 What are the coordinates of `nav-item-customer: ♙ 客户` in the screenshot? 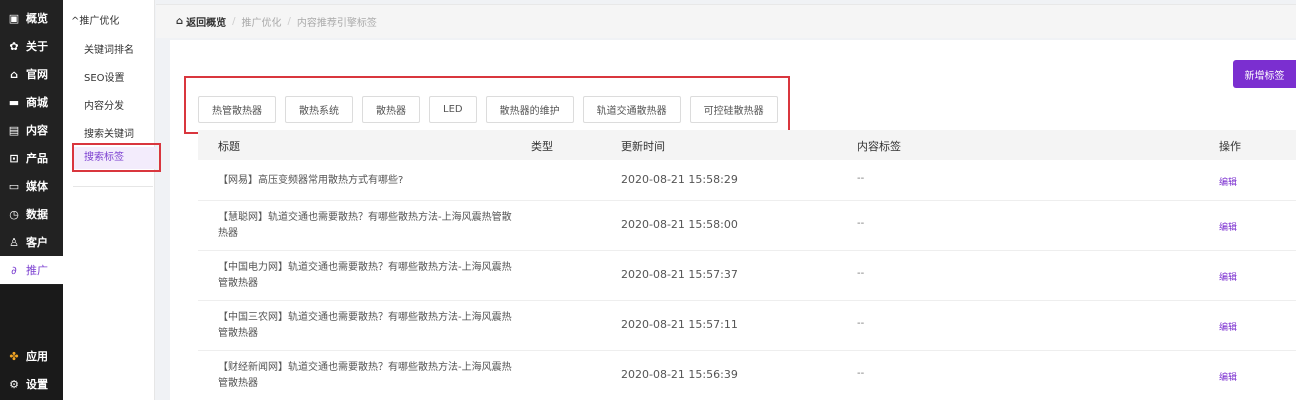 It's located at (31, 242).